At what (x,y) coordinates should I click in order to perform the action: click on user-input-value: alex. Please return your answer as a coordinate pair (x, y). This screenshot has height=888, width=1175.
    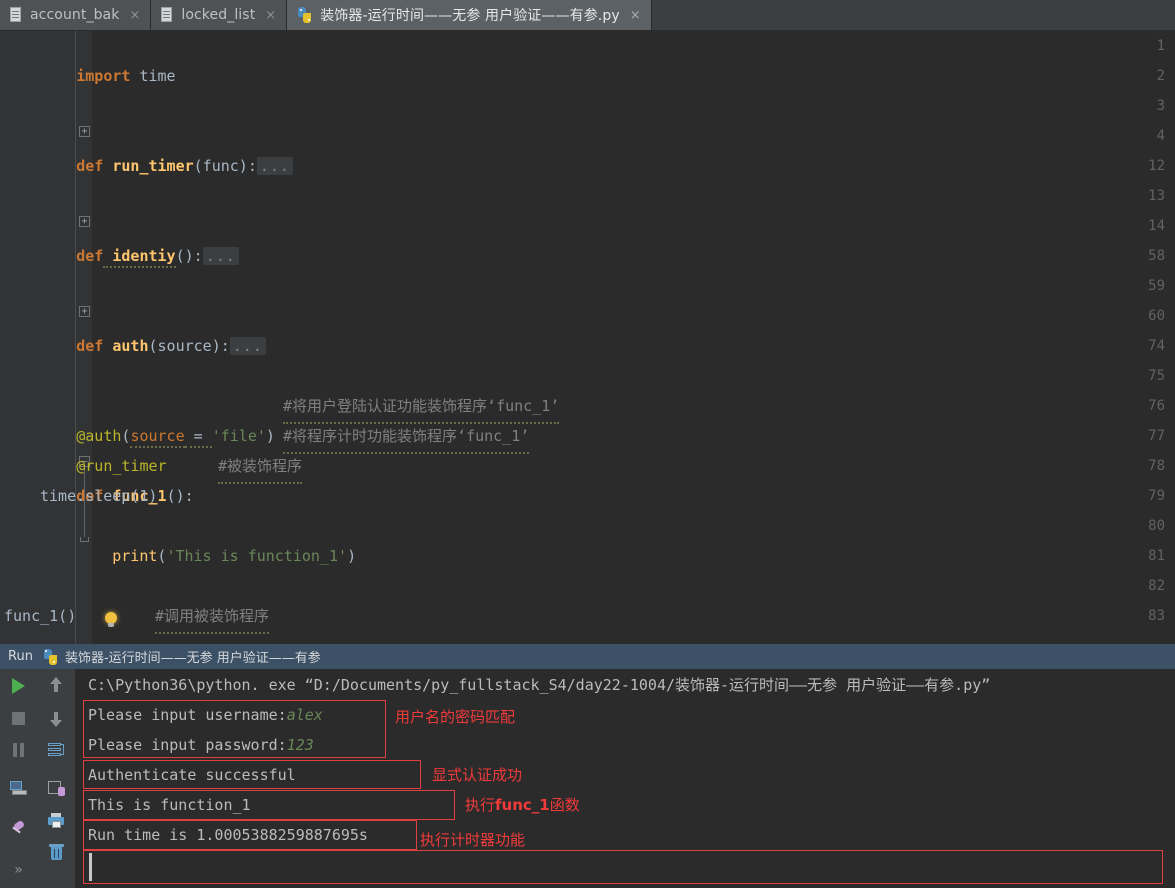
    Looking at the image, I should click on (304, 715).